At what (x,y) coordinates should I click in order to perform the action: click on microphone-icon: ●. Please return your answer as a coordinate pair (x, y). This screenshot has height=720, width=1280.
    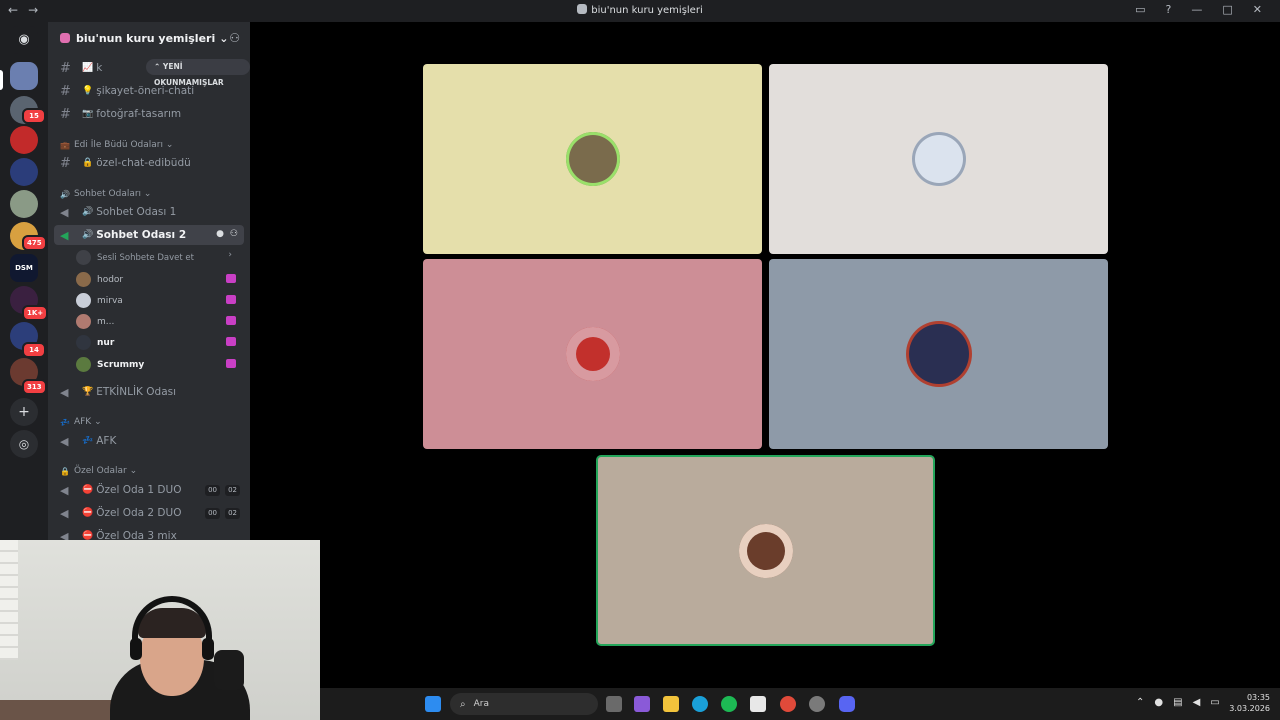
    Looking at the image, I should click on (1158, 702).